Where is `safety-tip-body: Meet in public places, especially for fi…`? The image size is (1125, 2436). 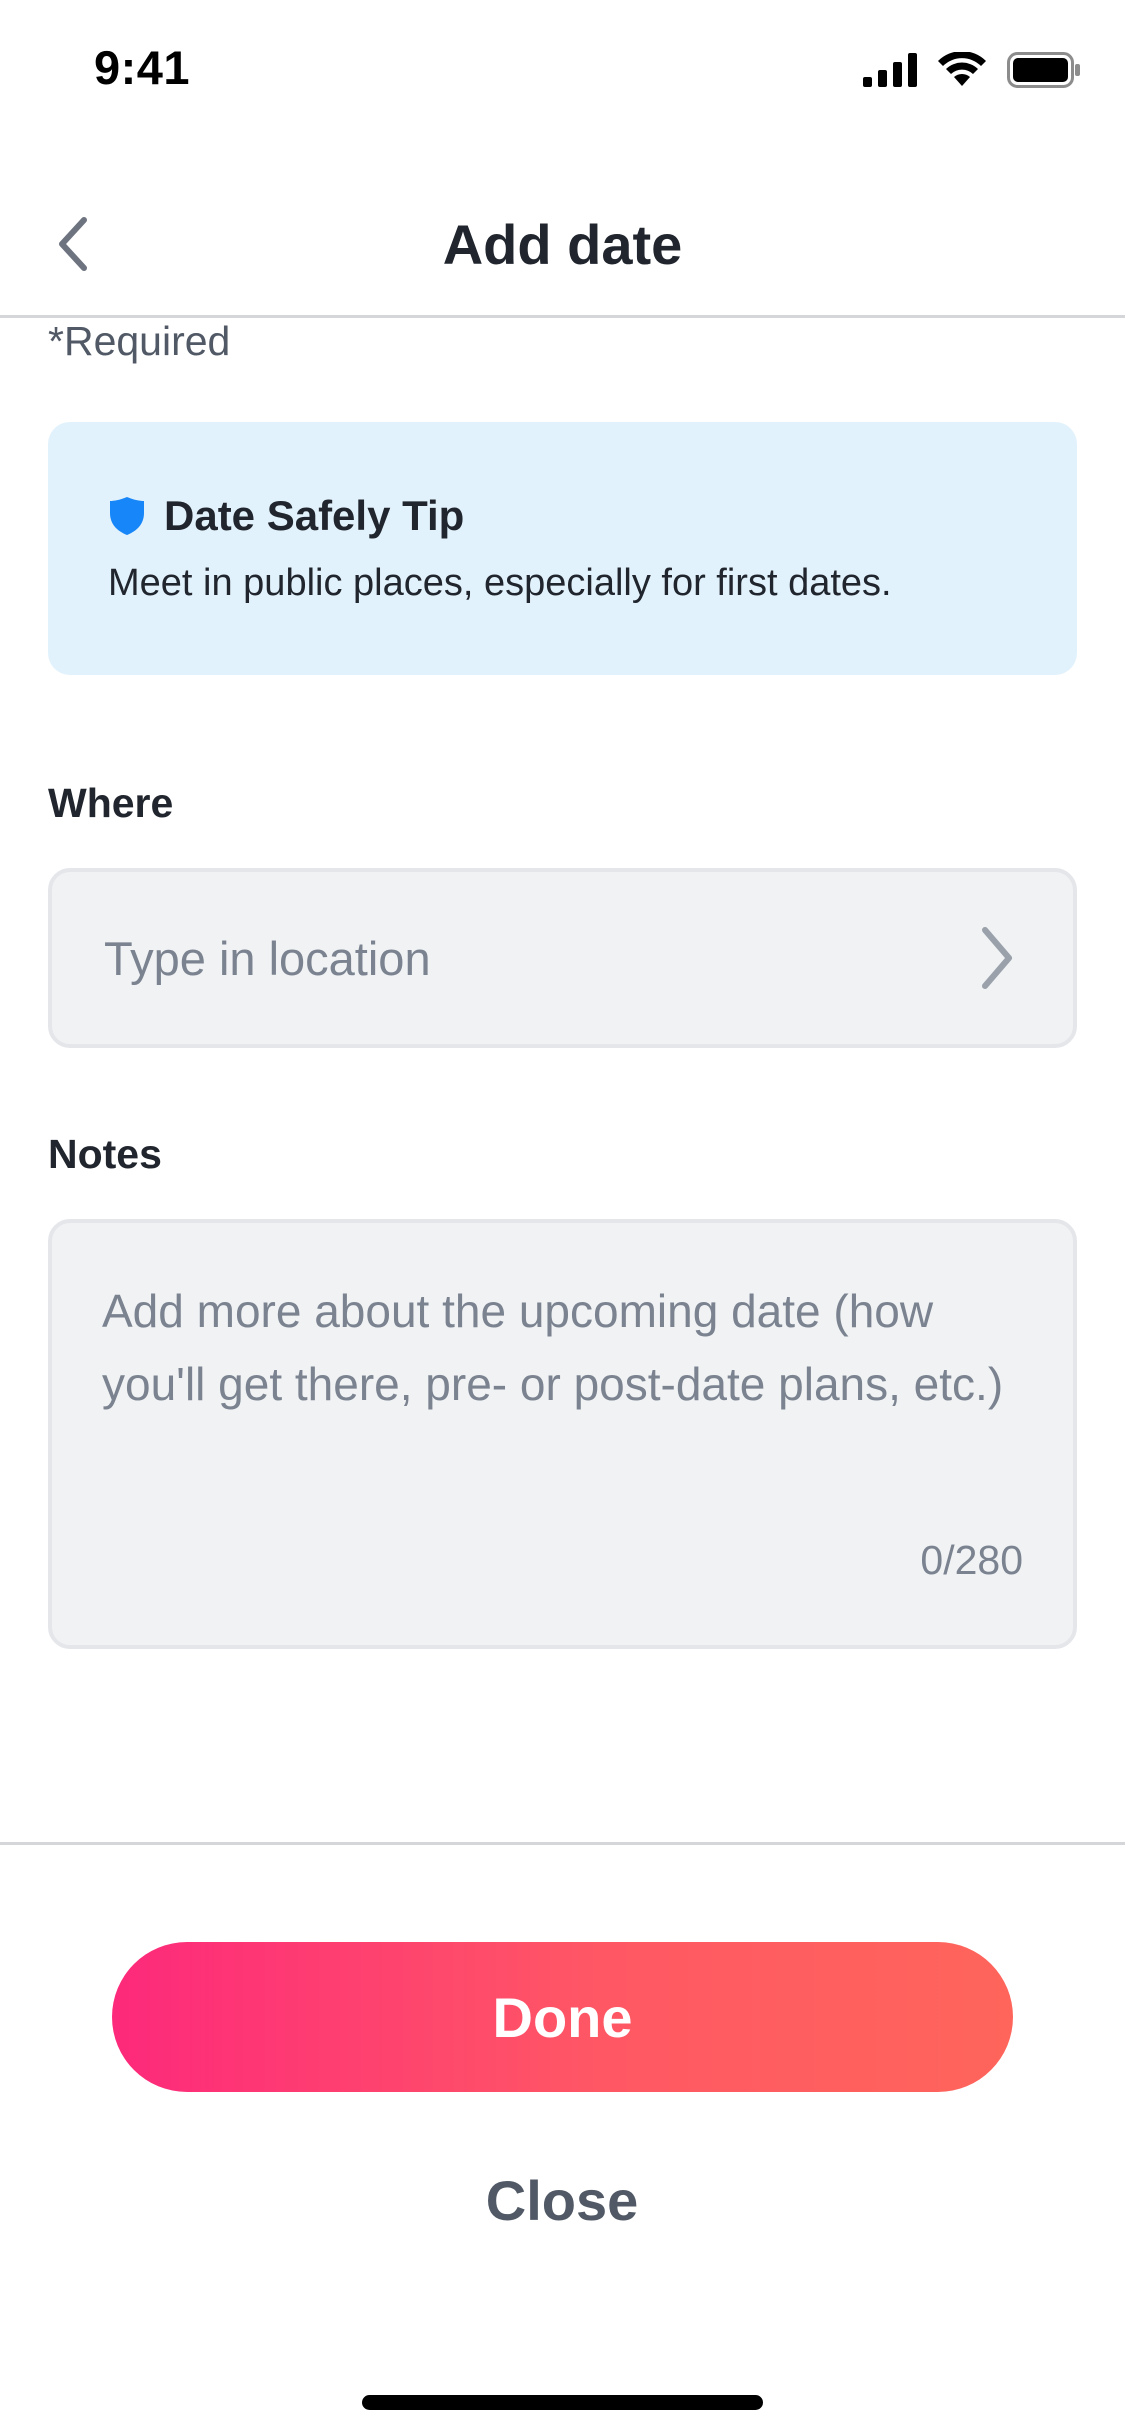 safety-tip-body: Meet in public places, especially for fi… is located at coordinates (500, 583).